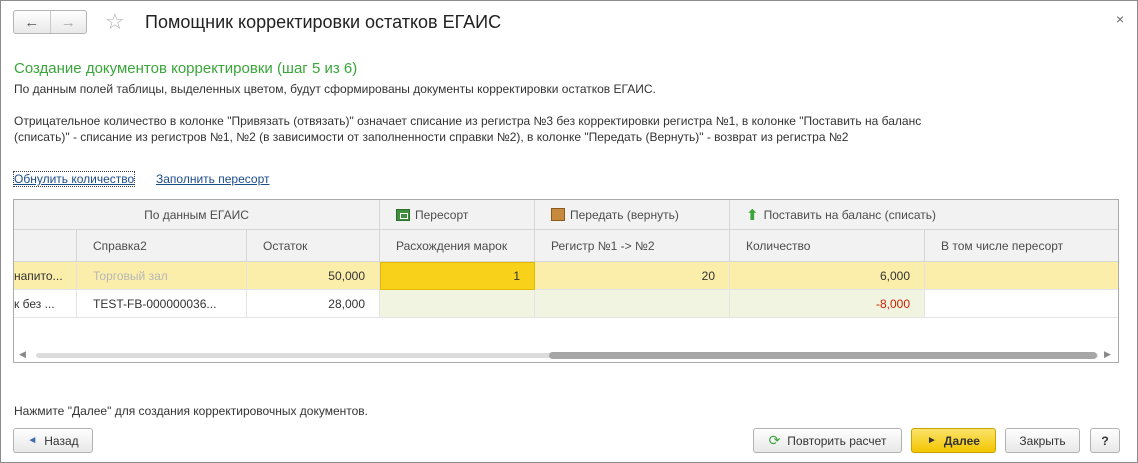  I want to click on scroll-thumb, so click(823, 355).